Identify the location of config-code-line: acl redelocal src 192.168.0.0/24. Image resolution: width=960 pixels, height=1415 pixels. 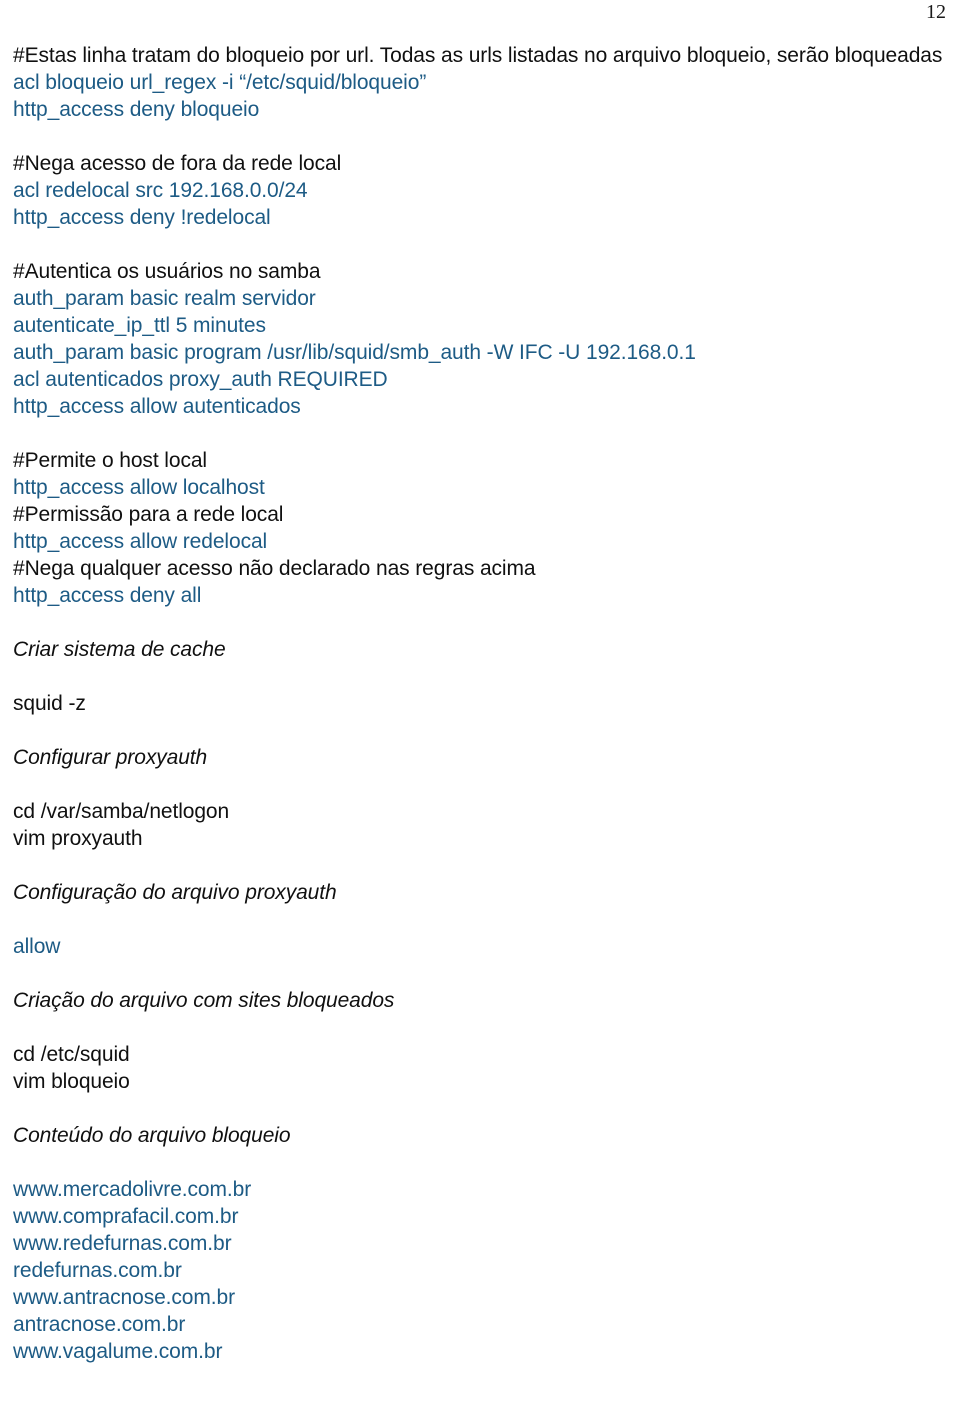
(160, 190).